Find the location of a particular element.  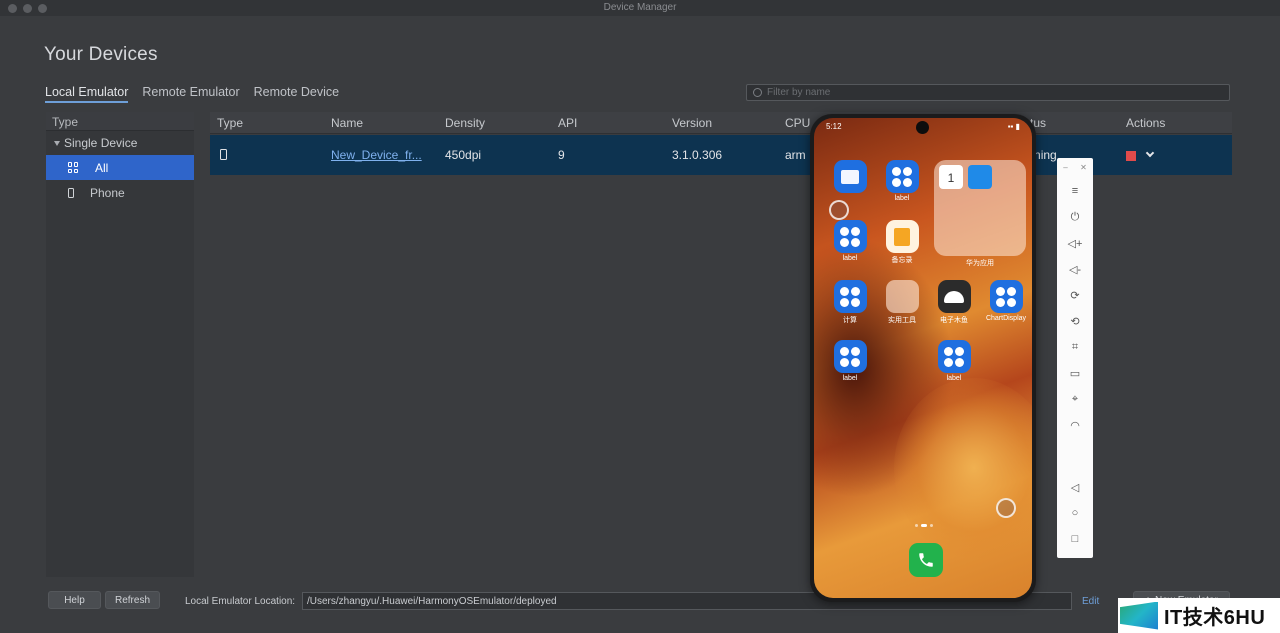

device-version: 3.1.0.306 is located at coordinates (697, 155).